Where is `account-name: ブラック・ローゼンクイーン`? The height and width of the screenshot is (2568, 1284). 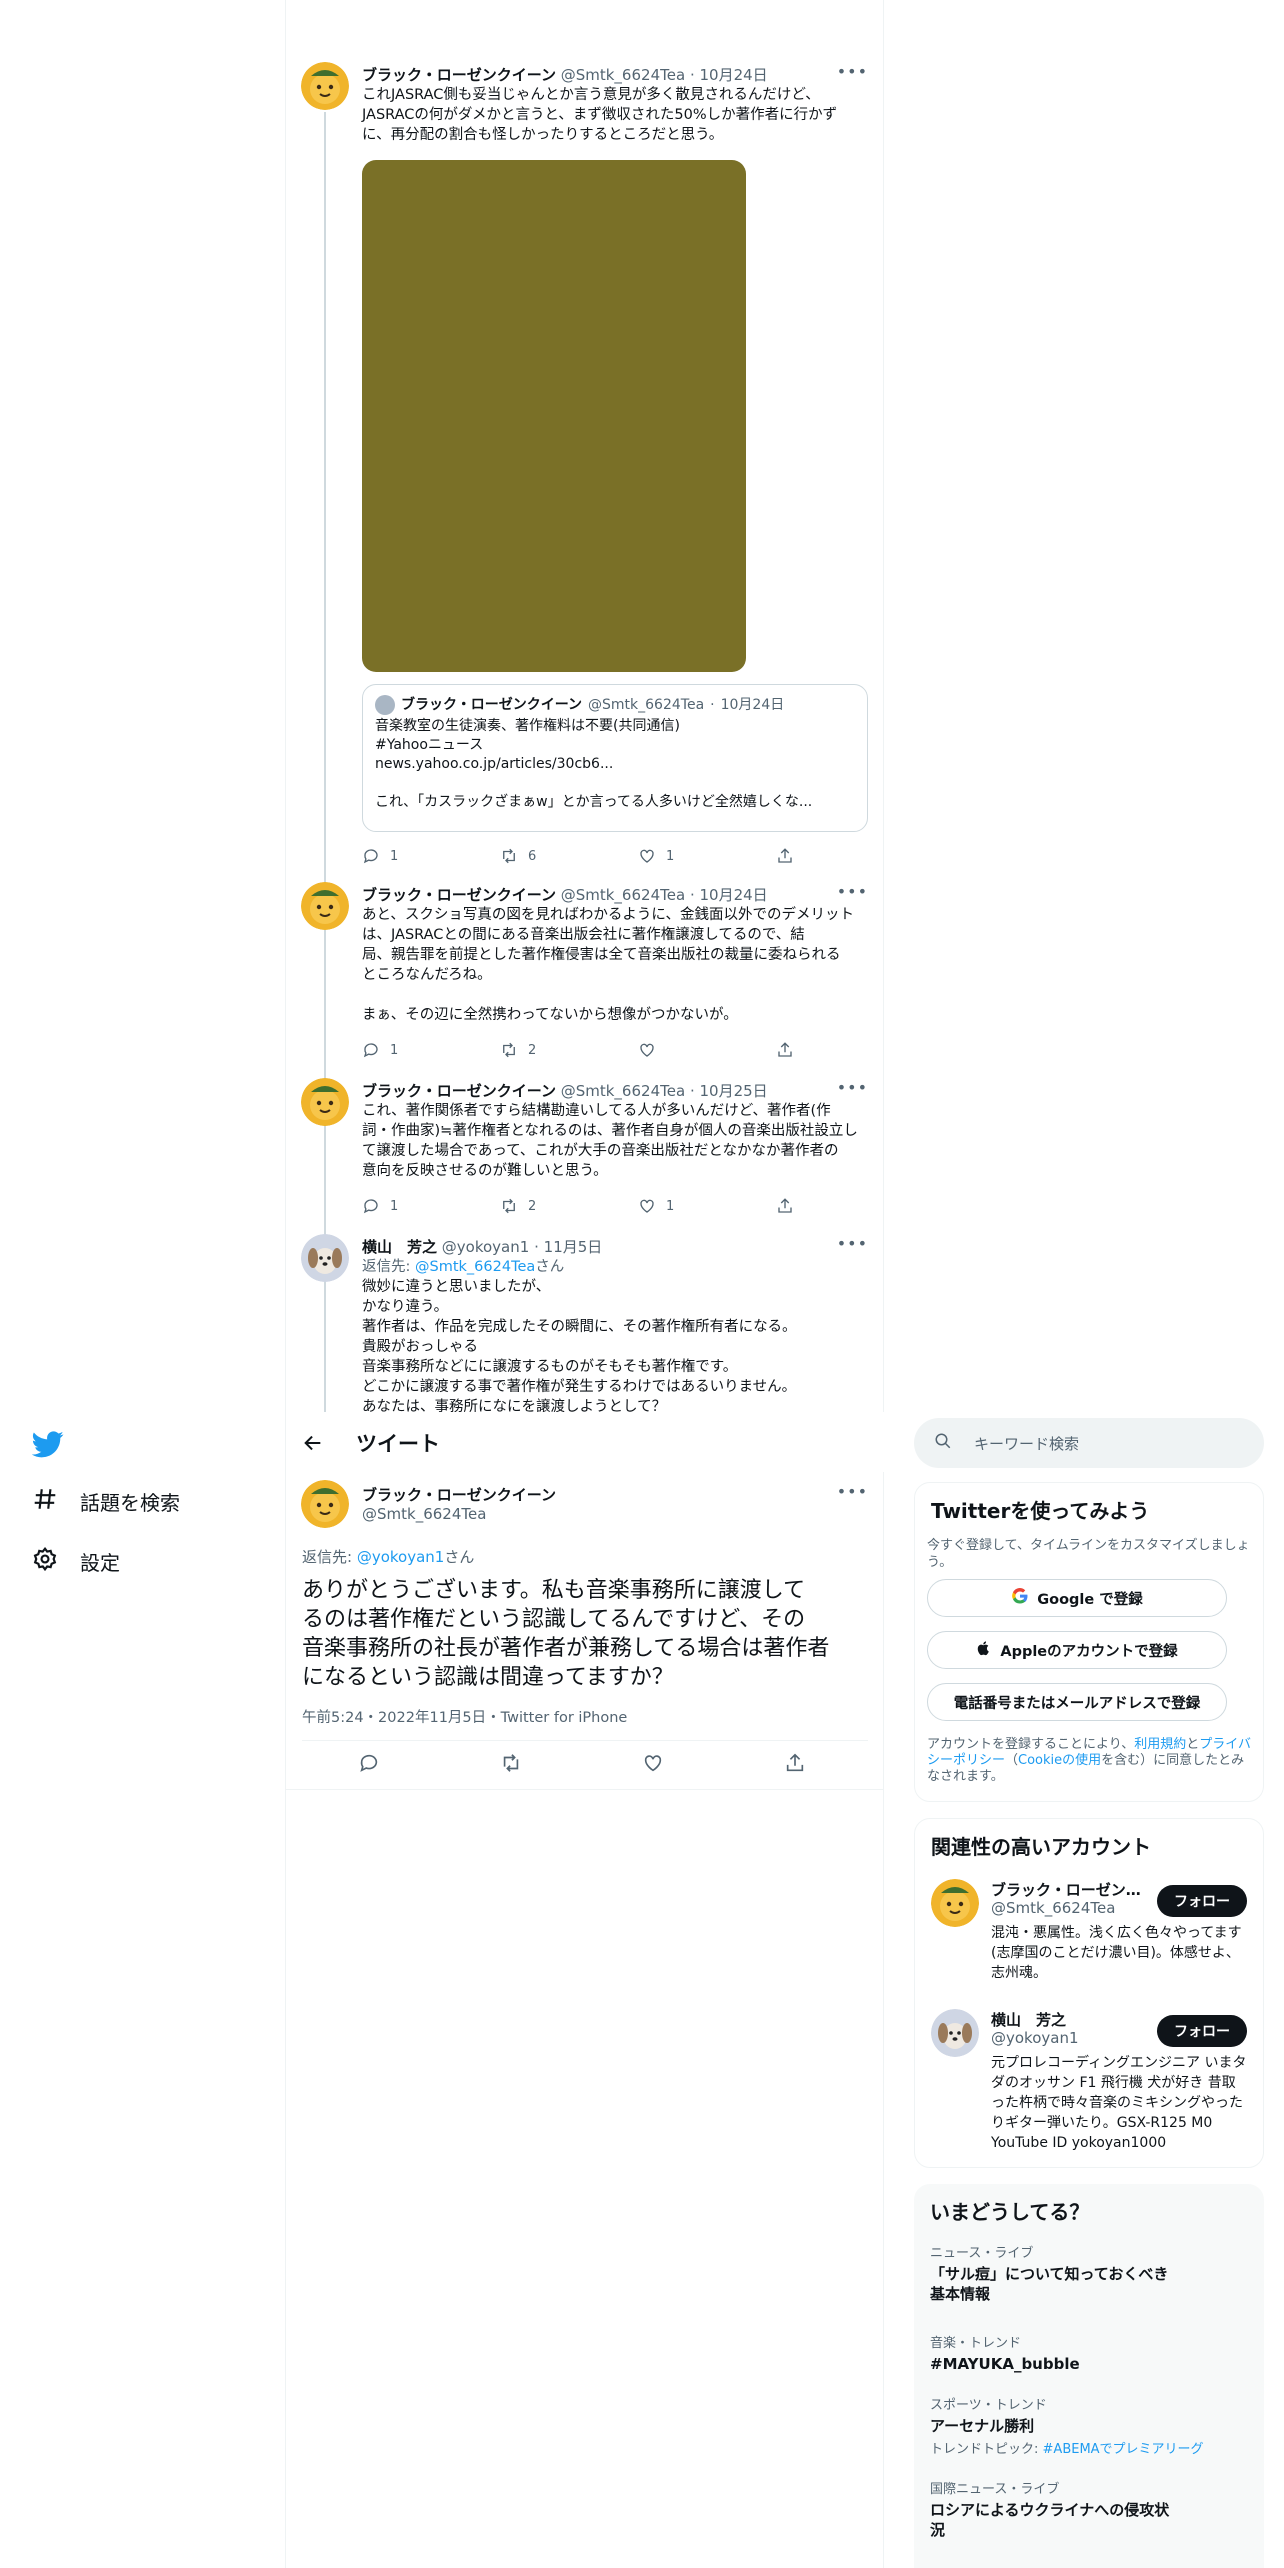
account-name: ブラック・ローゼンクイーン is located at coordinates (1066, 1889).